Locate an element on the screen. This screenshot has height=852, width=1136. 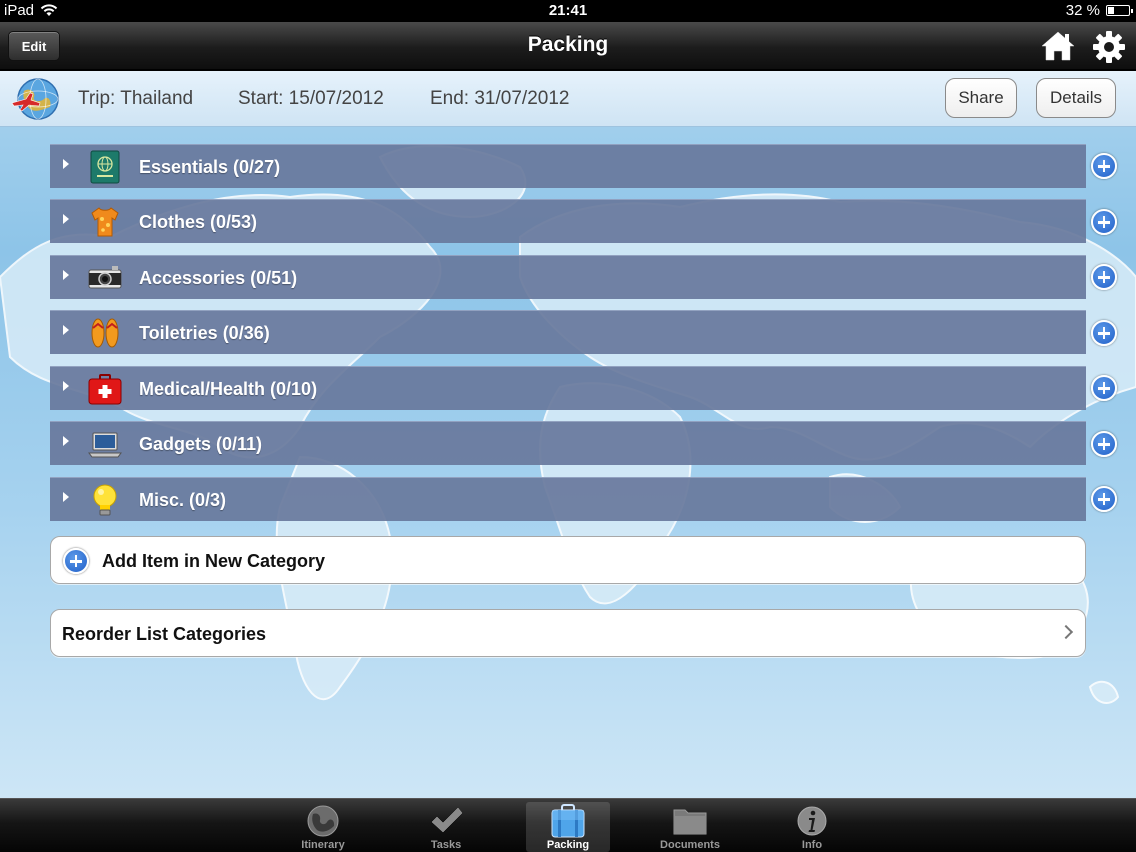
folder-icon is located at coordinates (690, 822).